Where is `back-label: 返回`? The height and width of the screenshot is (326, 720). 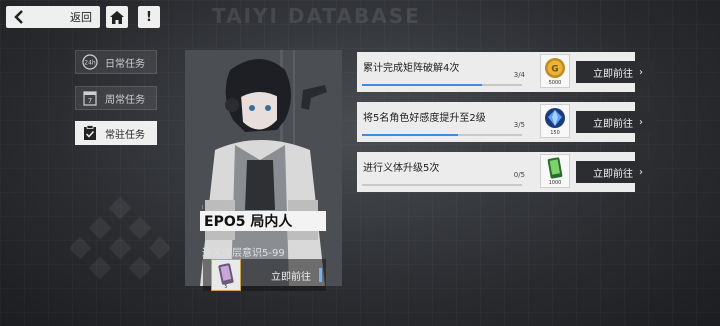 back-label: 返回 is located at coordinates (81, 17).